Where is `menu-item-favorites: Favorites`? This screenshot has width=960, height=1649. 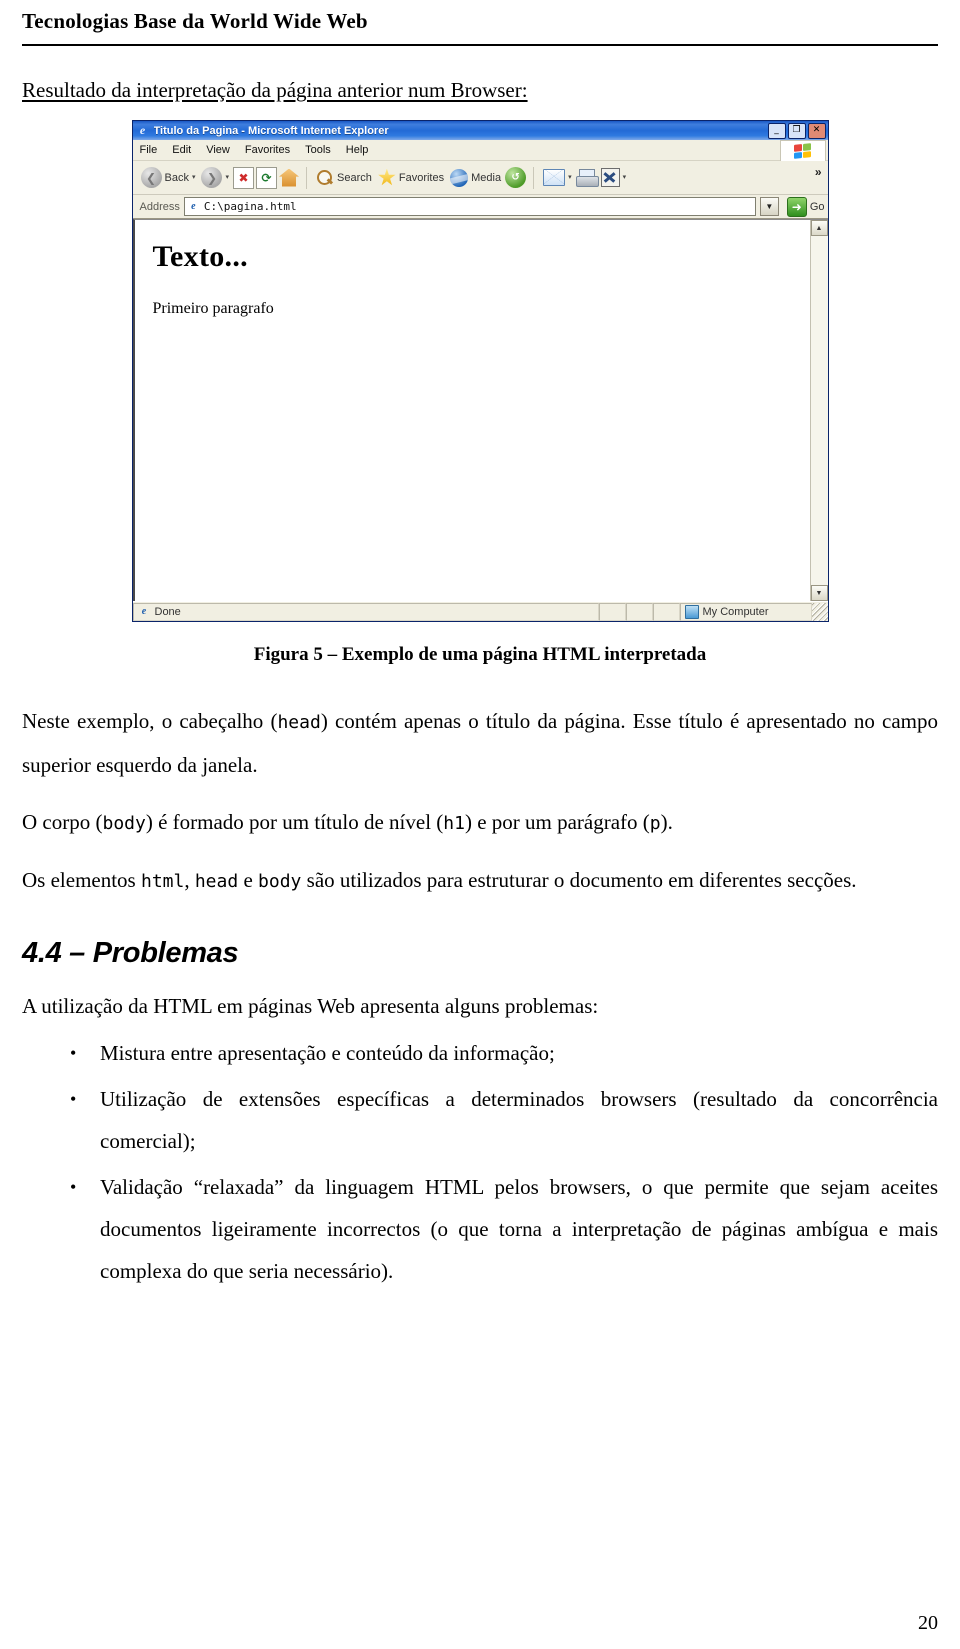 menu-item-favorites: Favorites is located at coordinates (272, 150).